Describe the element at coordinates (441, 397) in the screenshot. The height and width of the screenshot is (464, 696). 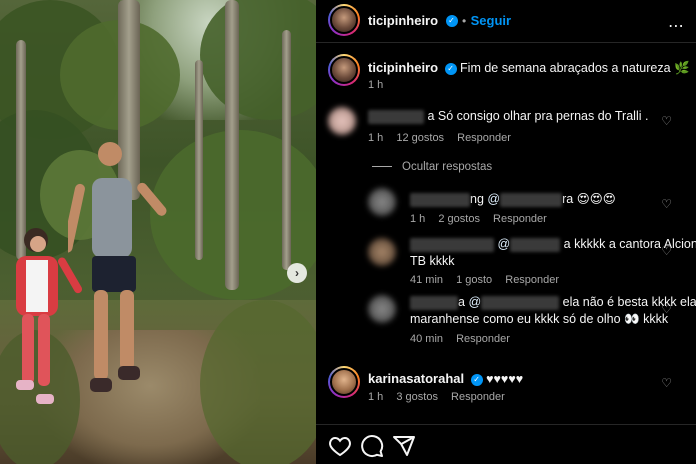
I see `comment-meta: 1 h 3 gostos Responder` at that location.